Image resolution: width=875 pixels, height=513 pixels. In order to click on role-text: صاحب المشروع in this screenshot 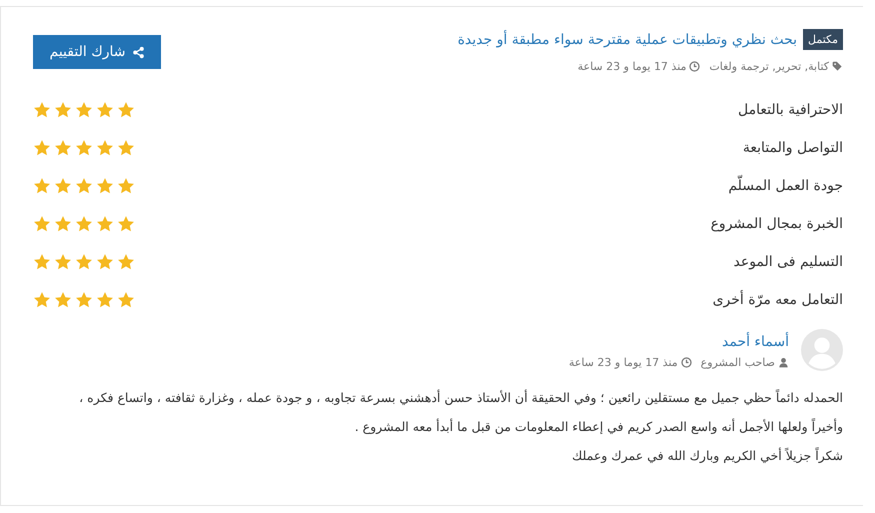, I will do `click(737, 362)`.